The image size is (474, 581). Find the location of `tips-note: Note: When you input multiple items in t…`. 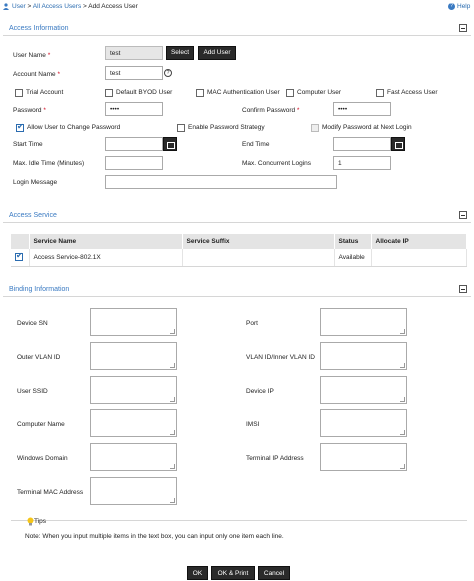

tips-note: Note: When you input multiple items in t… is located at coordinates (154, 536).